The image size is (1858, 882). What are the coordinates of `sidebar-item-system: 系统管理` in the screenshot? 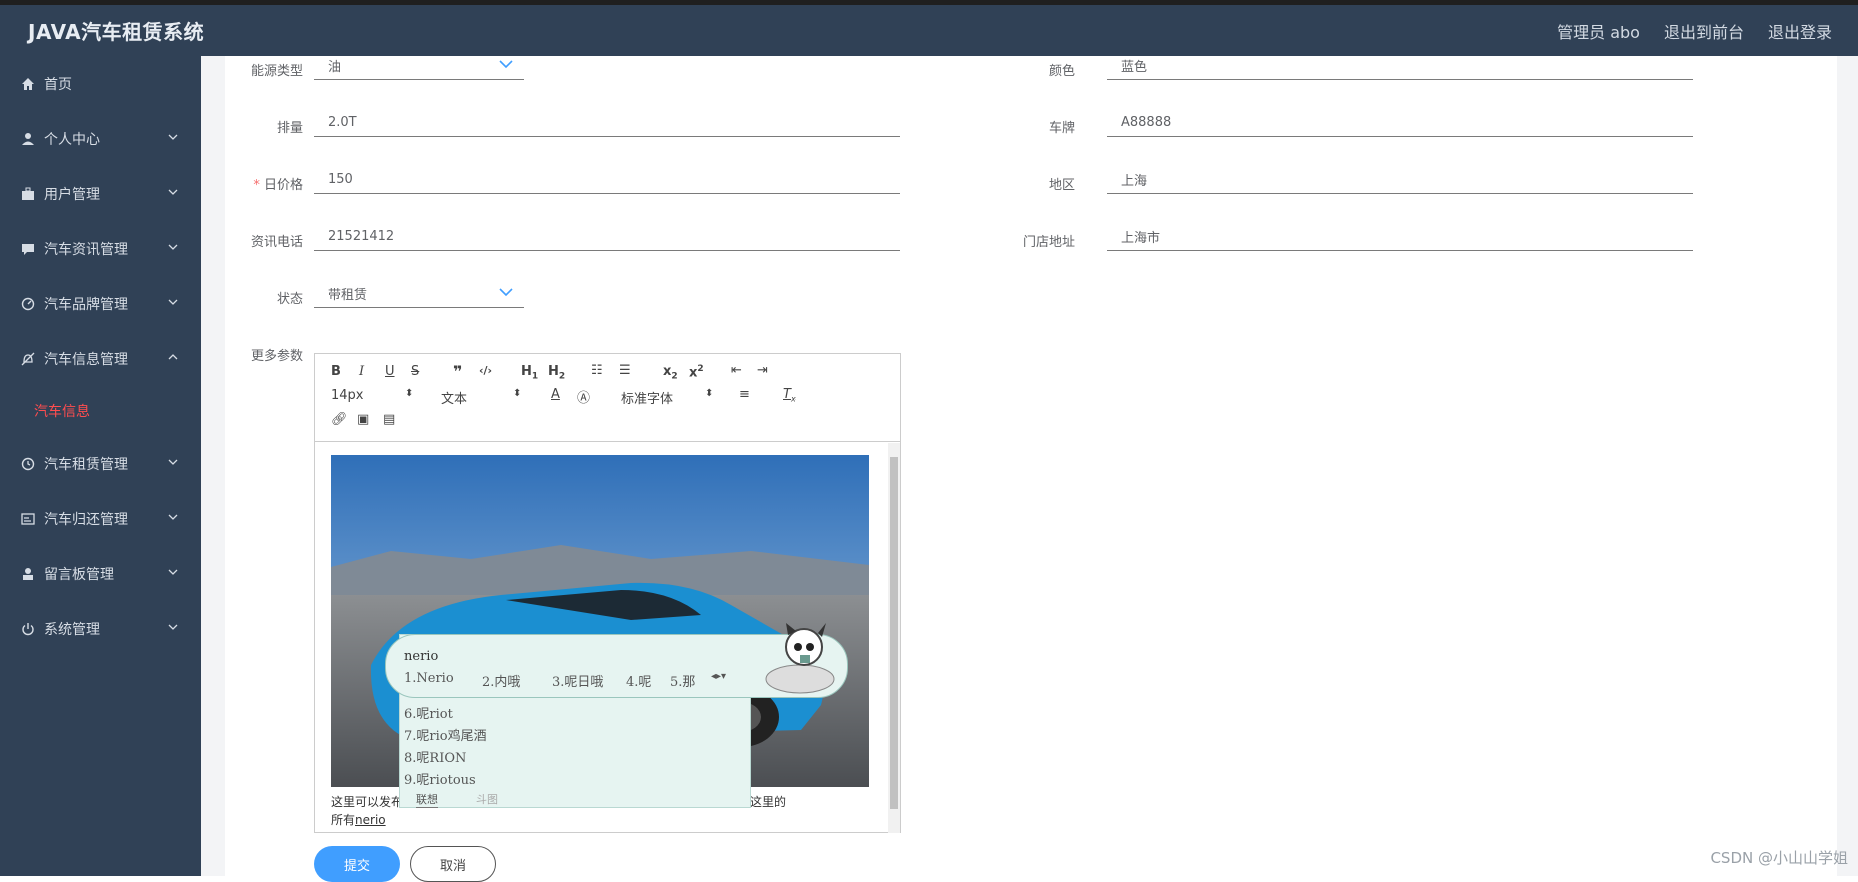 It's located at (100, 628).